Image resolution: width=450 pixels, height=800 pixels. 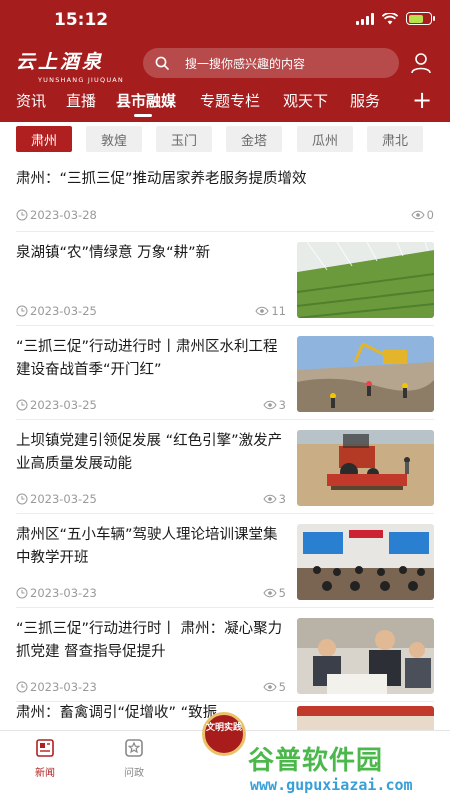 I want to click on greenhouse-photo, so click(x=365, y=280).